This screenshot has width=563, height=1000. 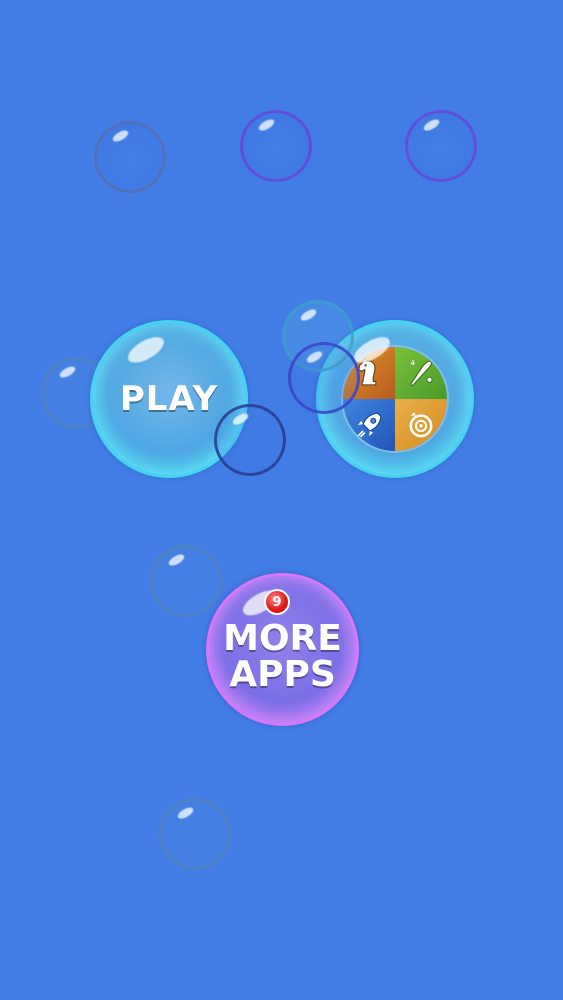 I want to click on notification-badge: 9, so click(x=277, y=602).